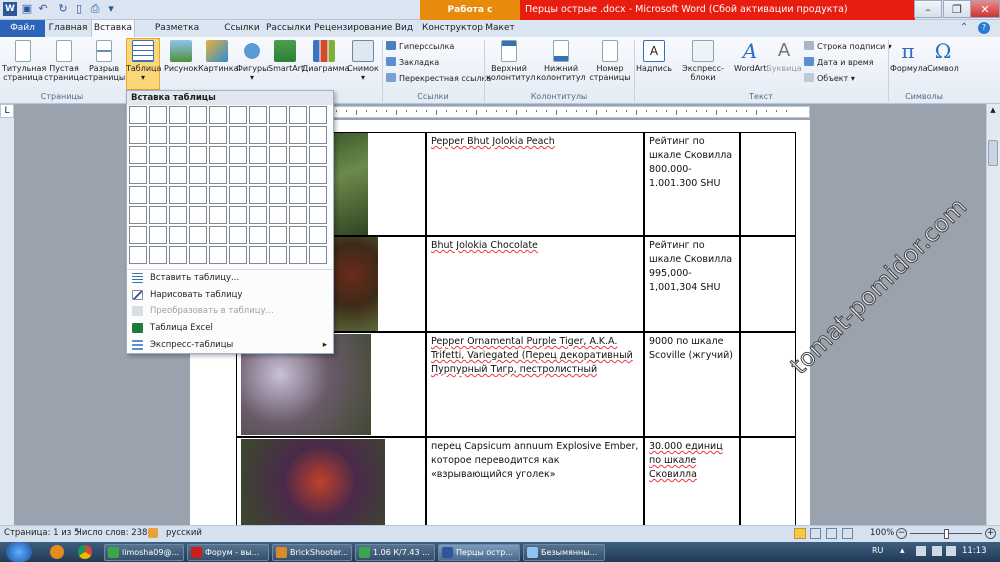 This screenshot has width=1000, height=562. I want to click on tab-insert: Вставка, so click(113, 28).